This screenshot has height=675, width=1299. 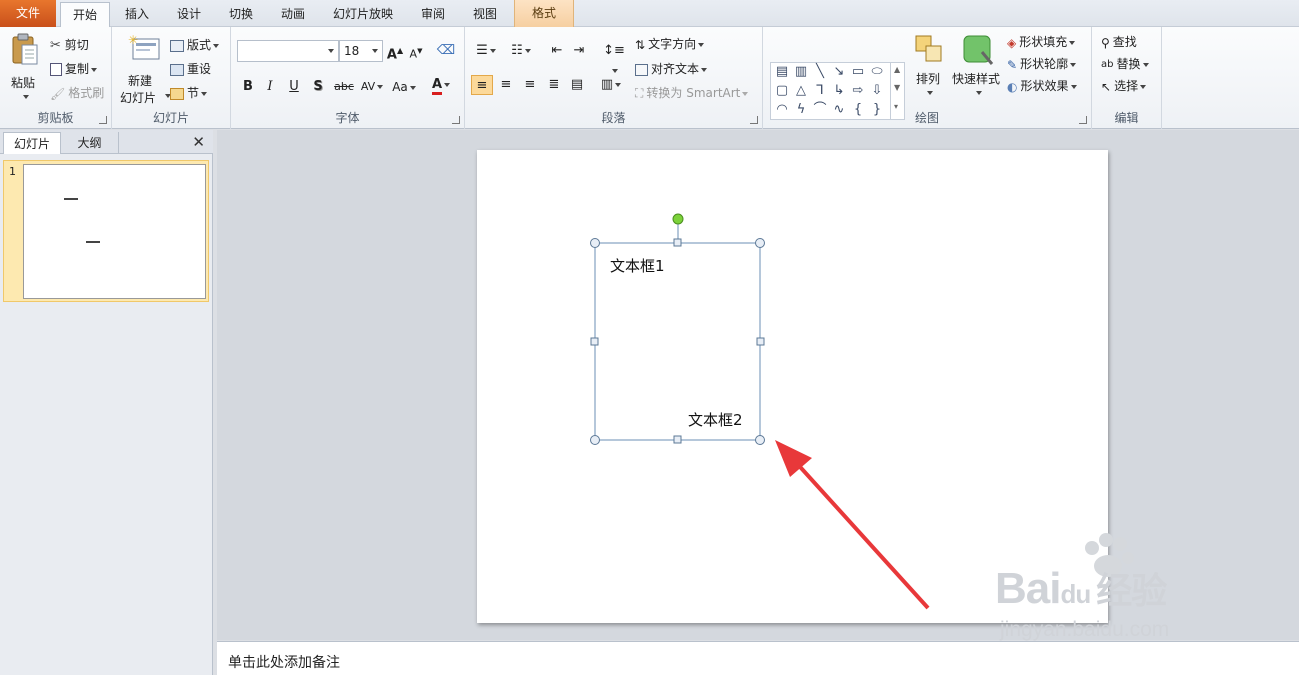 I want to click on watermark-brand-du: du, so click(x=1075, y=594).